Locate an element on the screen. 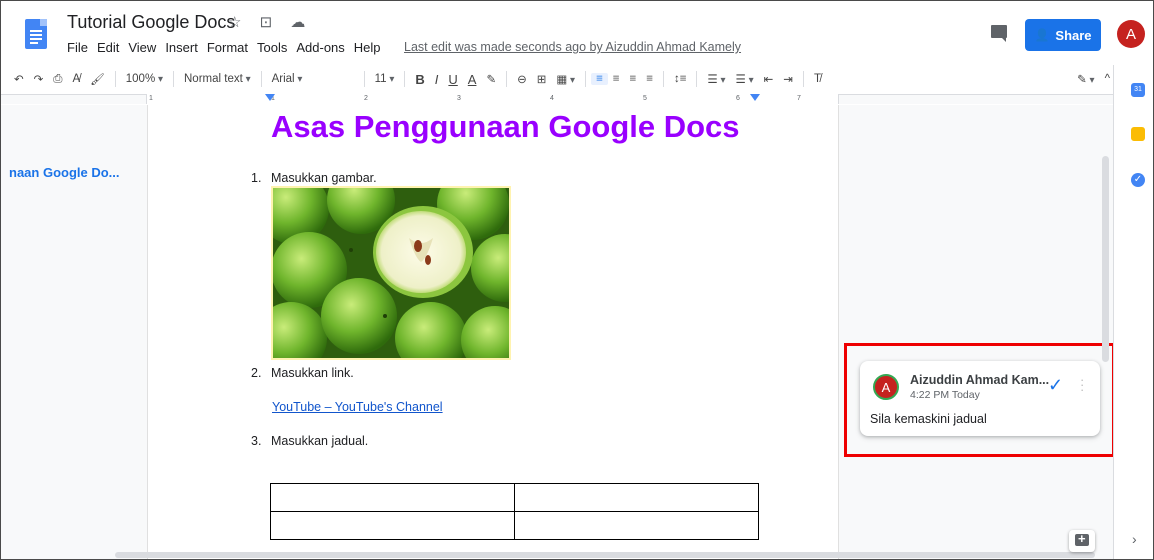 Image resolution: width=1154 pixels, height=560 pixels. ruler-number: 5 is located at coordinates (645, 98).